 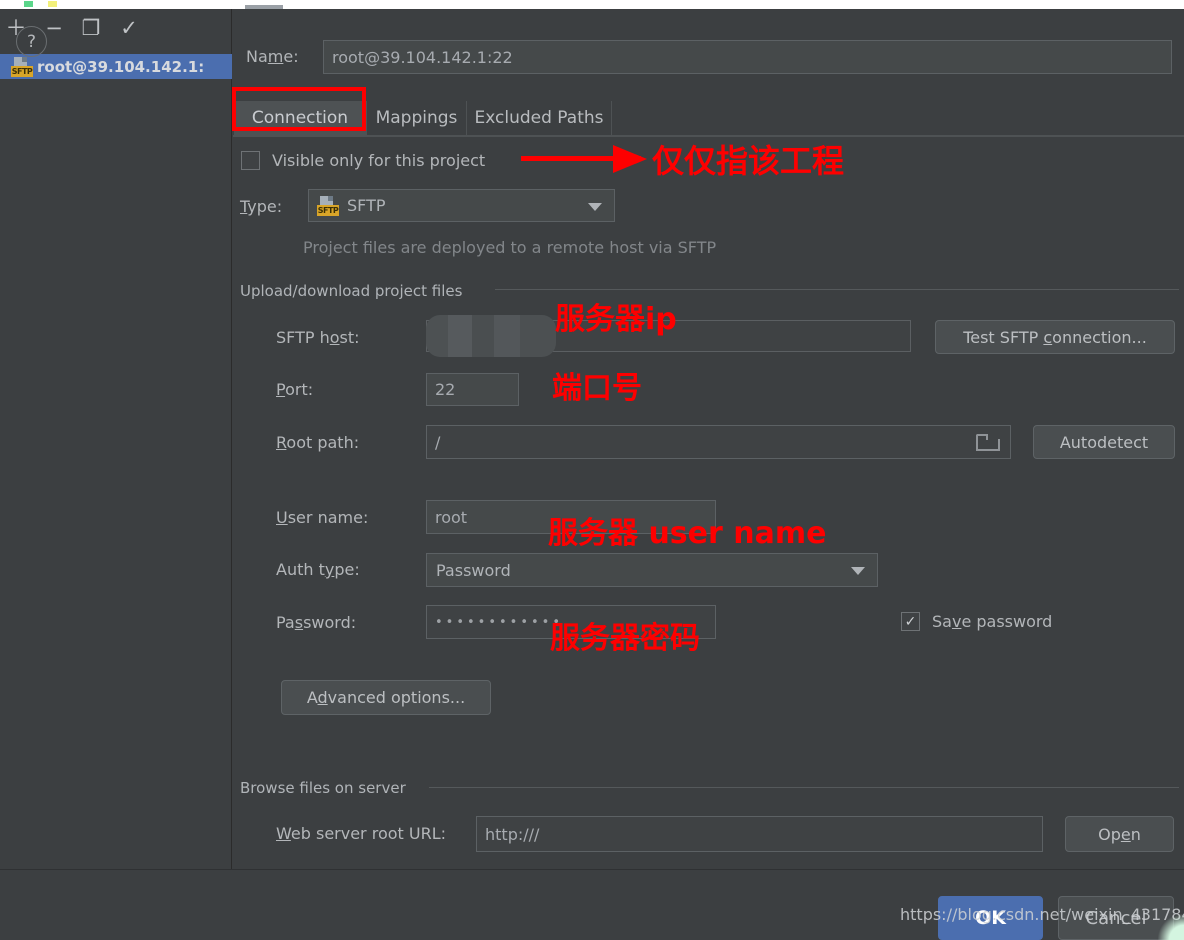 What do you see at coordinates (747, 57) in the screenshot?
I see `name-input: root@39.104.142.1:22` at bounding box center [747, 57].